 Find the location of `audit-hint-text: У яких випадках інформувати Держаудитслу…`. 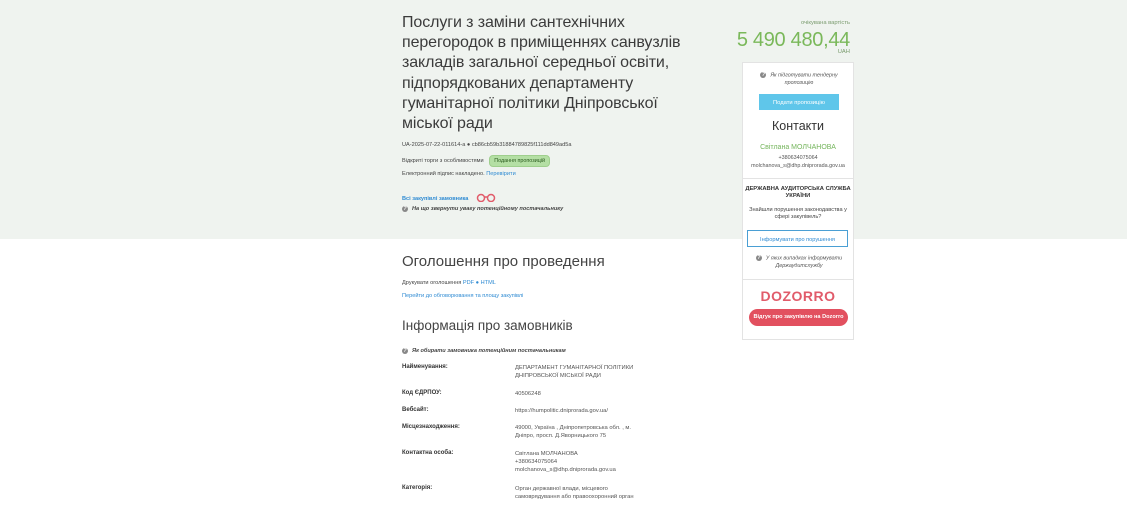

audit-hint-text: У яких випадках інформувати Держаудитслу… is located at coordinates (804, 262).